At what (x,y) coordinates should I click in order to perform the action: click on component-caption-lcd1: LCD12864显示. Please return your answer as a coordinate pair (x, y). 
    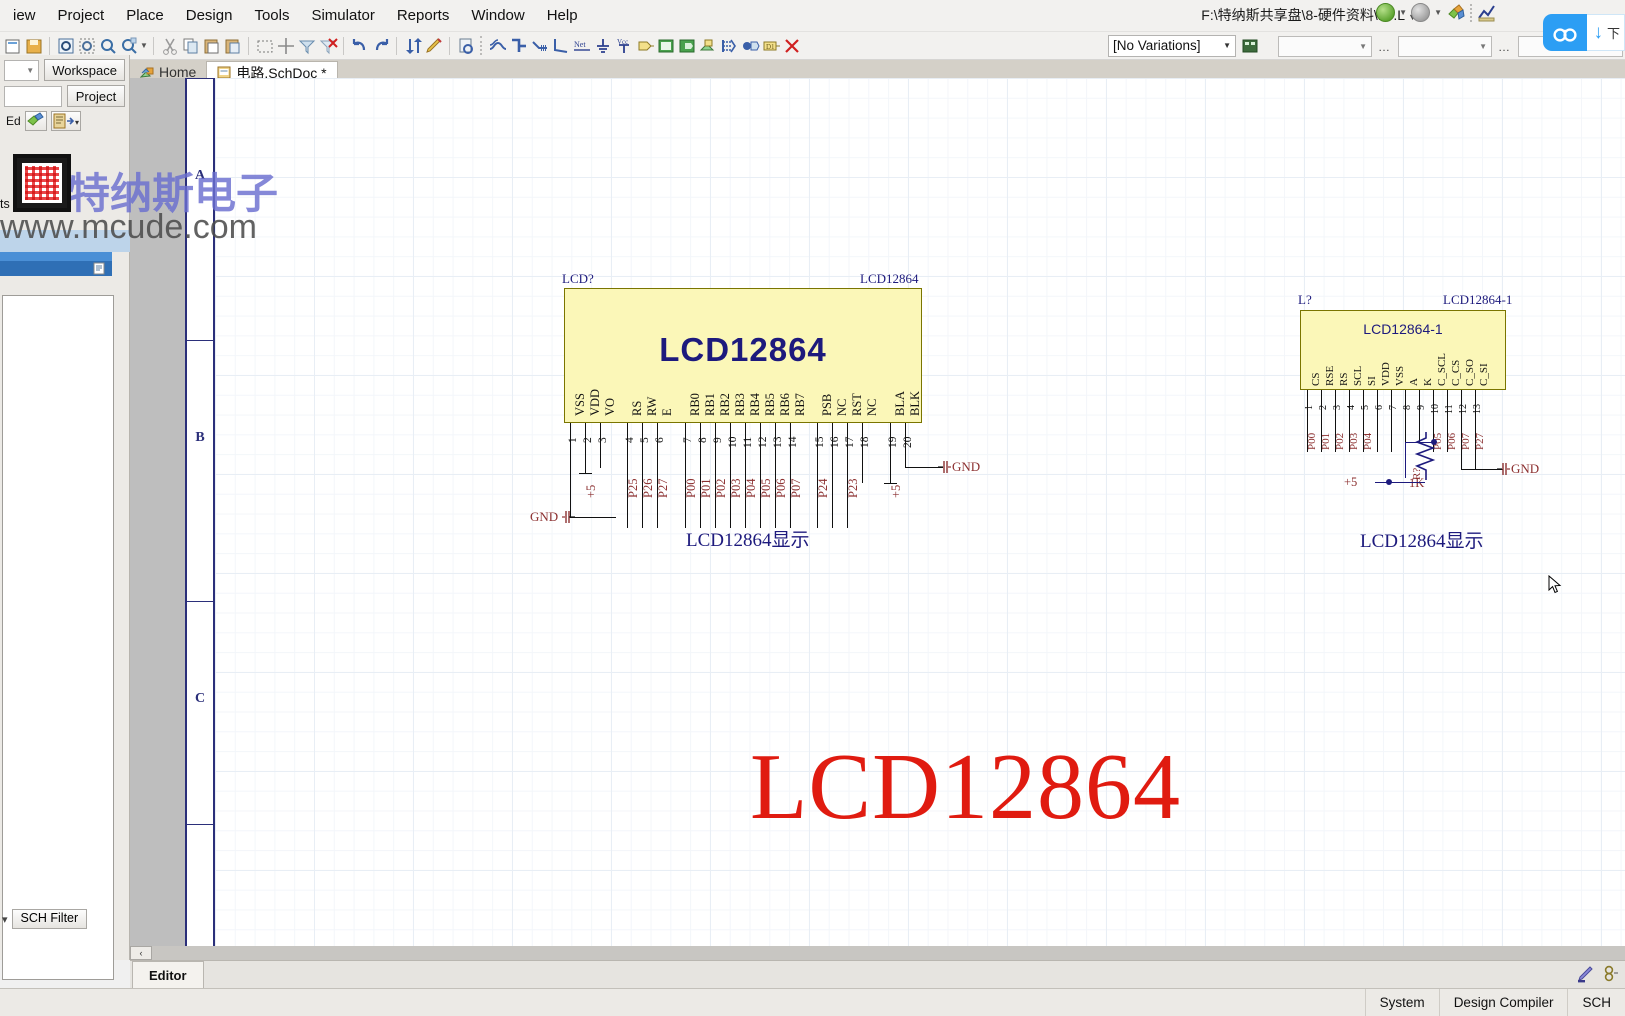
    Looking at the image, I should click on (1422, 539).